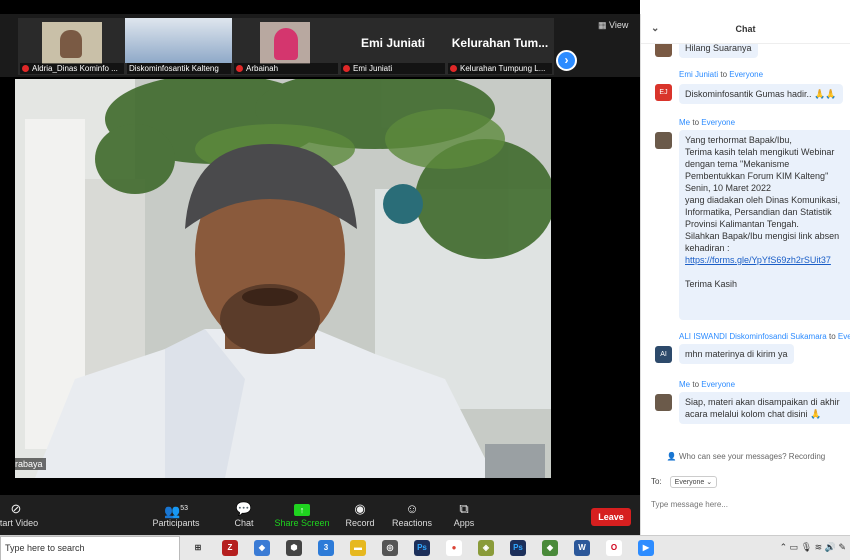  I want to click on video-off-icon: ⊘, so click(16, 508).